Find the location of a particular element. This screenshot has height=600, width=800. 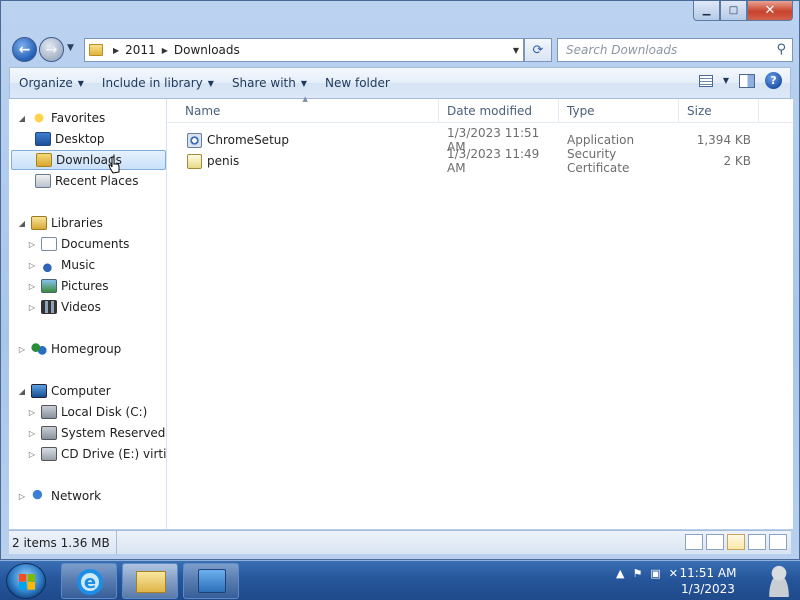

address-dropdown-icon: ▼ is located at coordinates (516, 50).